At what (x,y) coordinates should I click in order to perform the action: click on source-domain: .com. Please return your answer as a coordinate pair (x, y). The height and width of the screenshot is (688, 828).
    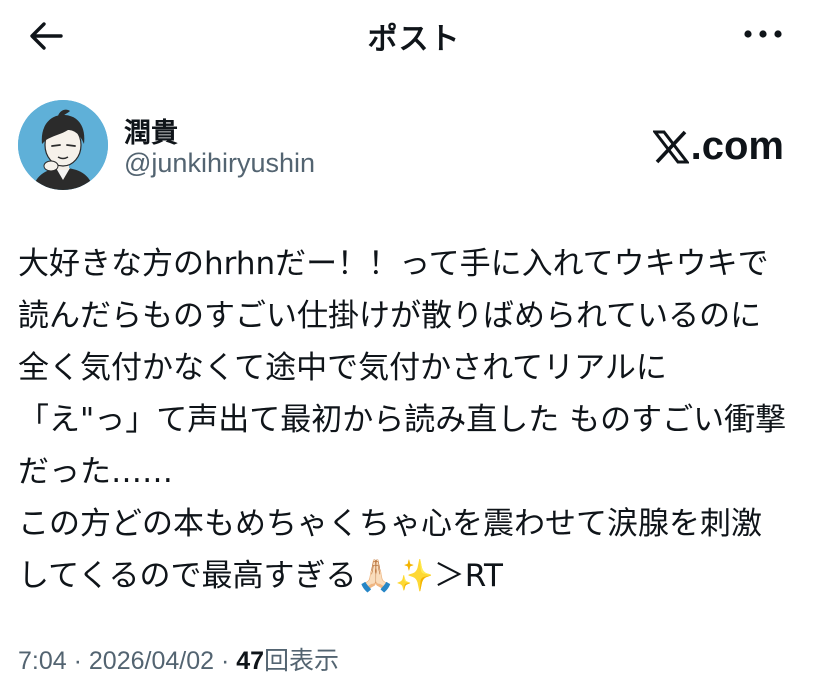
    Looking at the image, I should click on (737, 146).